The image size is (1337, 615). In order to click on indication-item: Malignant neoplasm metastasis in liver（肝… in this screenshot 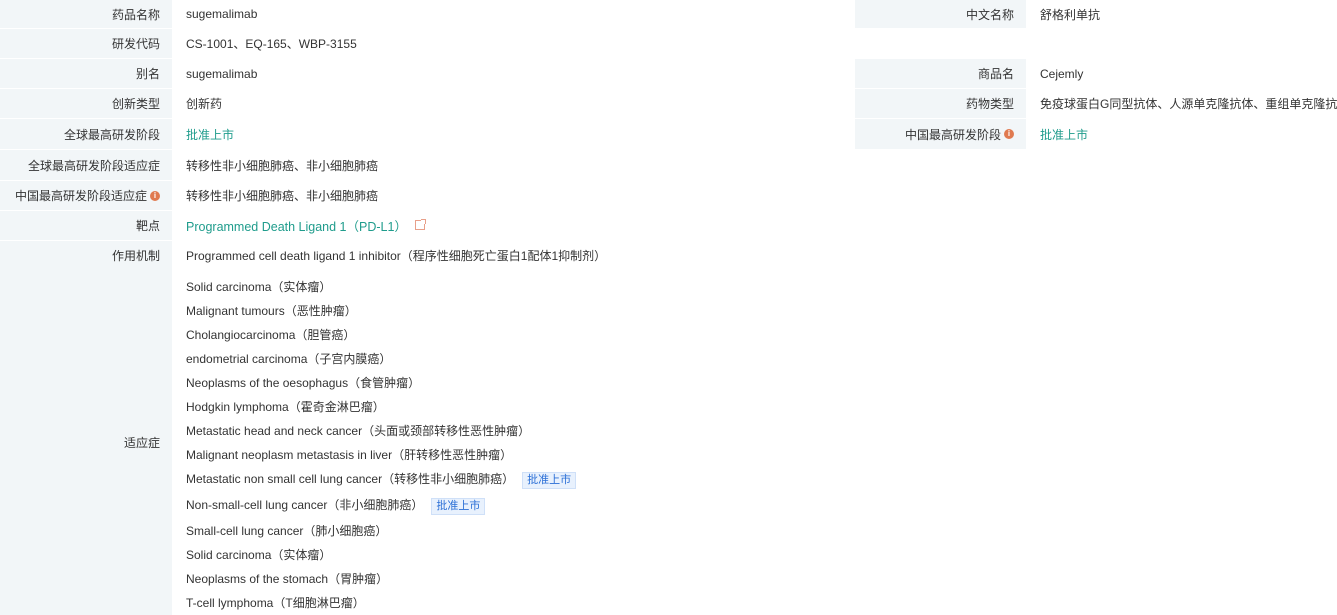, I will do `click(349, 454)`.